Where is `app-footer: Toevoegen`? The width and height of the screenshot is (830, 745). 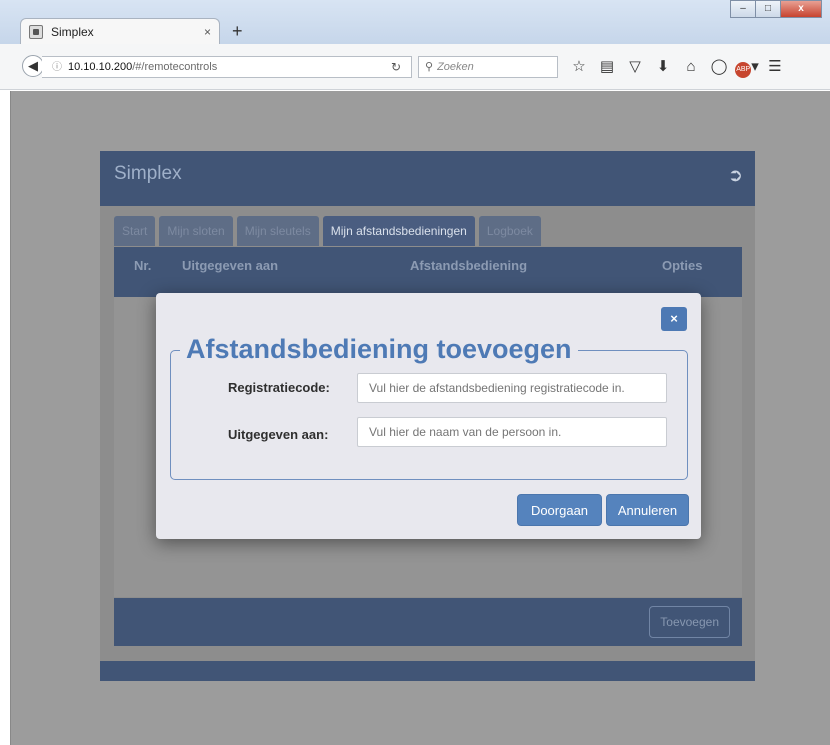 app-footer: Toevoegen is located at coordinates (428, 622).